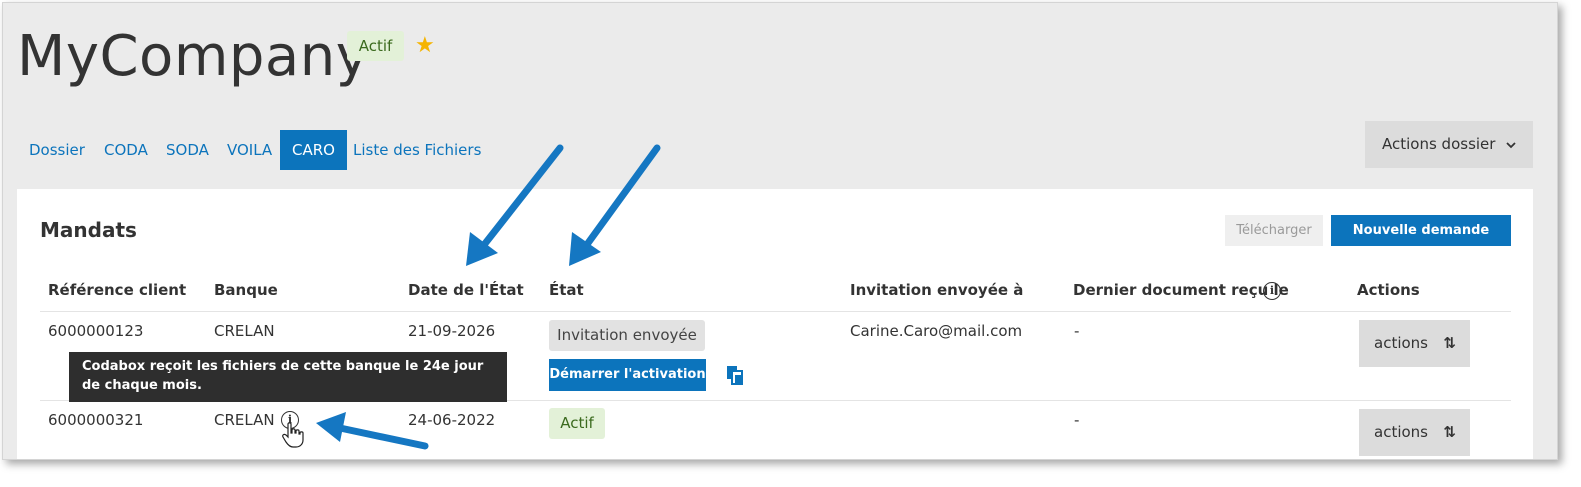  I want to click on annotation-arrows, so click(488, 297).